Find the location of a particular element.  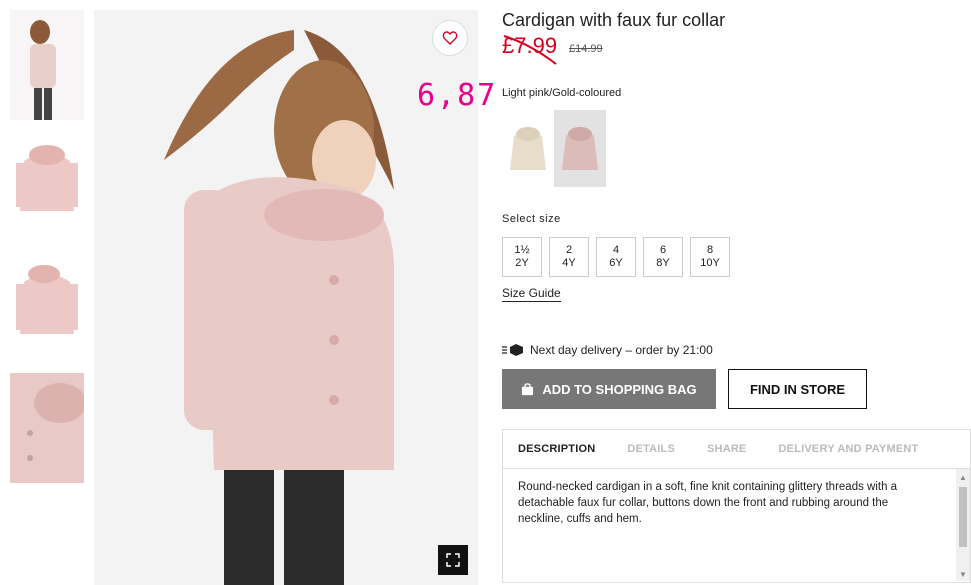

size-option-10y: 8 10Y is located at coordinates (710, 257).